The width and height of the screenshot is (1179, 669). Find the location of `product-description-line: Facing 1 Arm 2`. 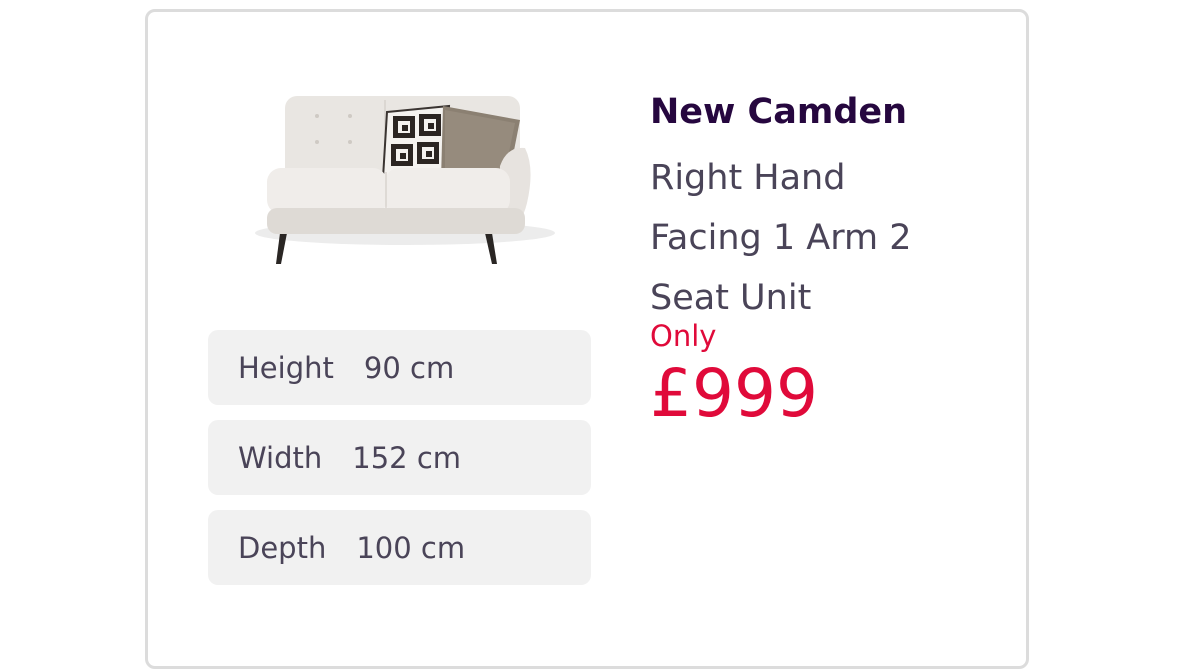

product-description-line: Facing 1 Arm 2 is located at coordinates (781, 238).